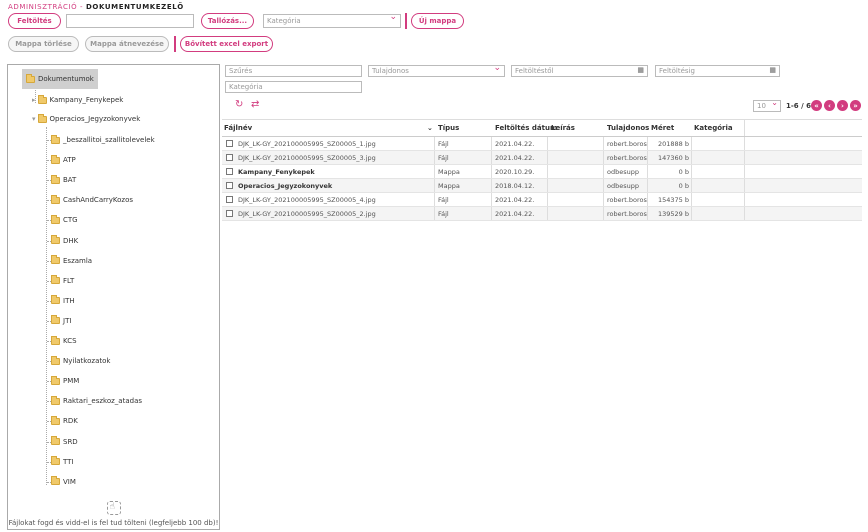  Describe the element at coordinates (61, 321) in the screenshot. I see `tree-item: JTI` at that location.